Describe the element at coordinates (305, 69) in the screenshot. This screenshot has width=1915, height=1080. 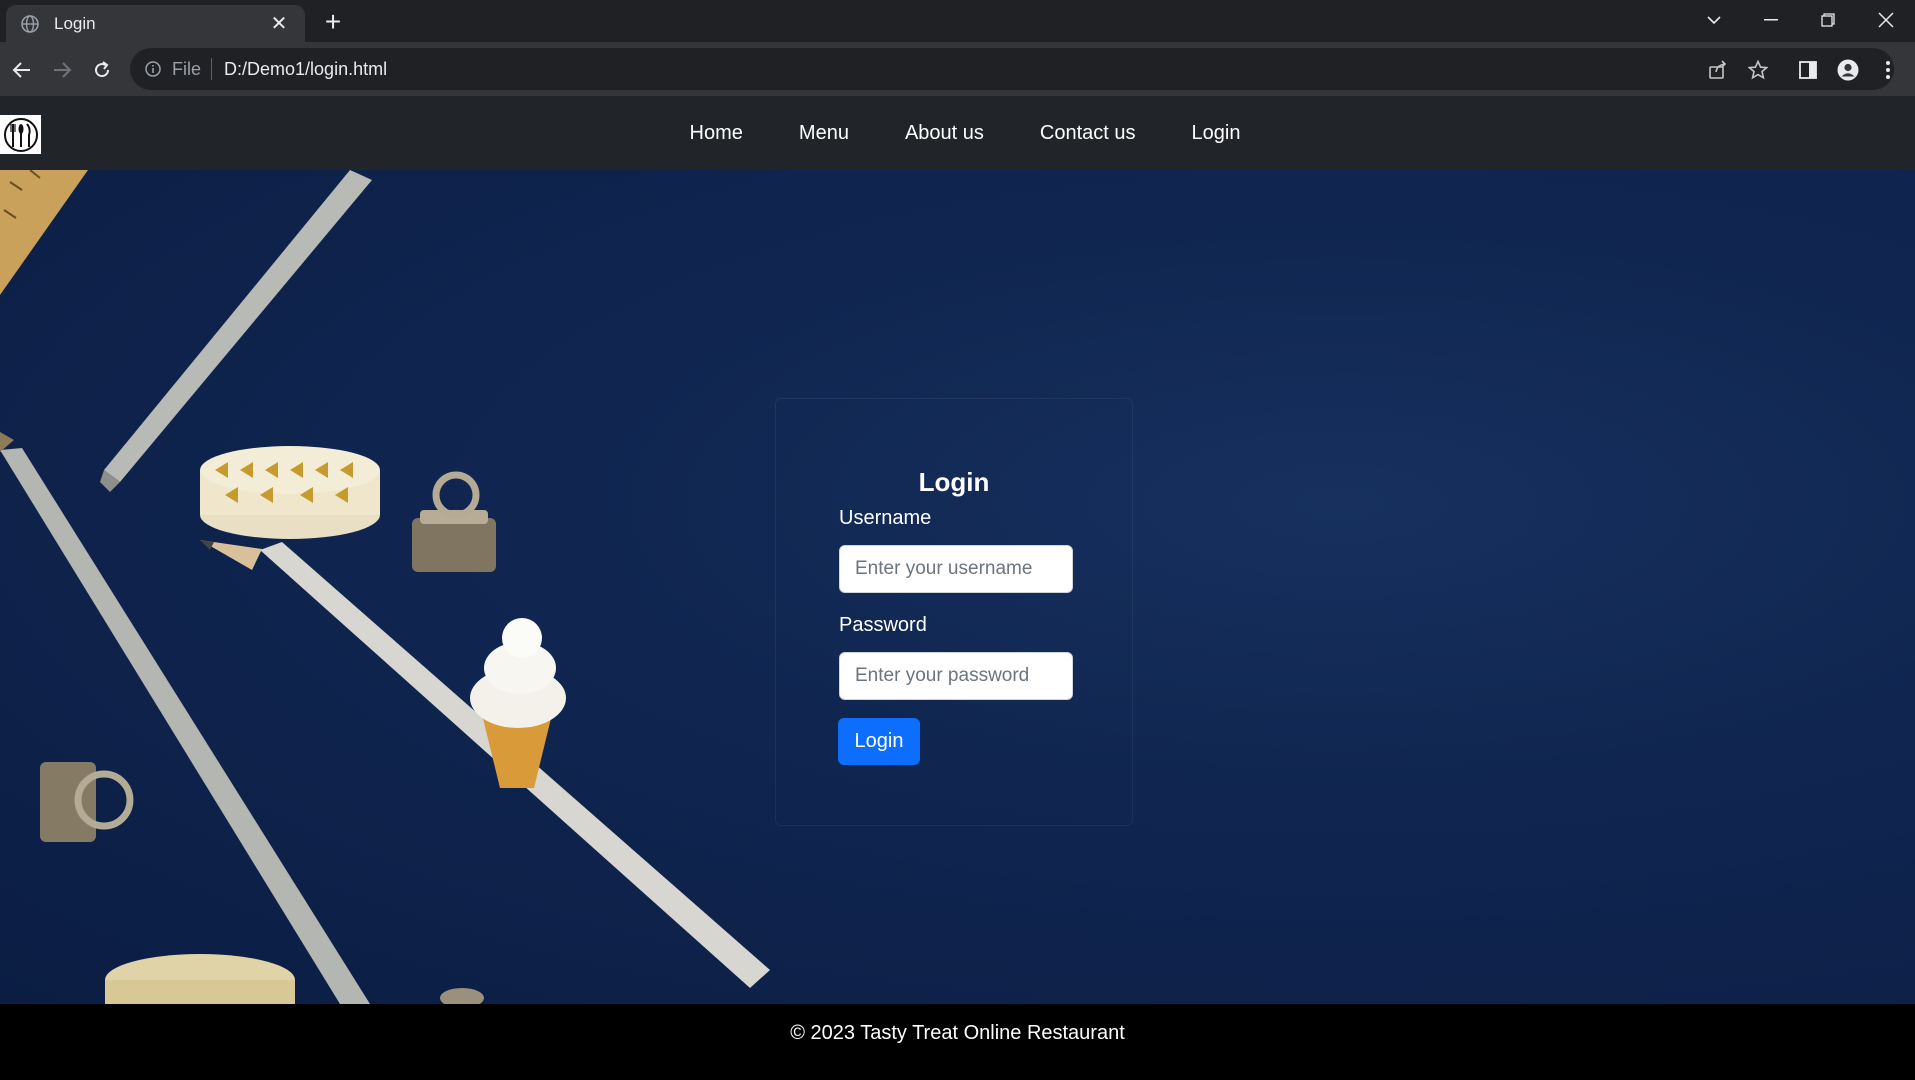
I see `url-text: D:/Demo1/login.html` at that location.